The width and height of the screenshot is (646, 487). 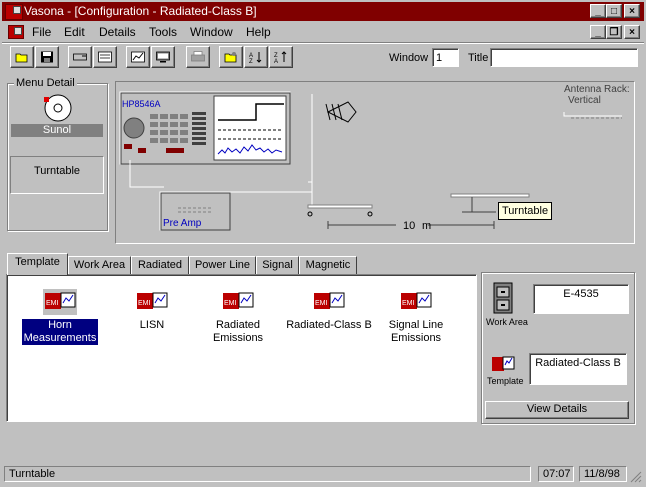 I want to click on template-radiated-class-b: EMI Radiated-Class B, so click(x=329, y=310).